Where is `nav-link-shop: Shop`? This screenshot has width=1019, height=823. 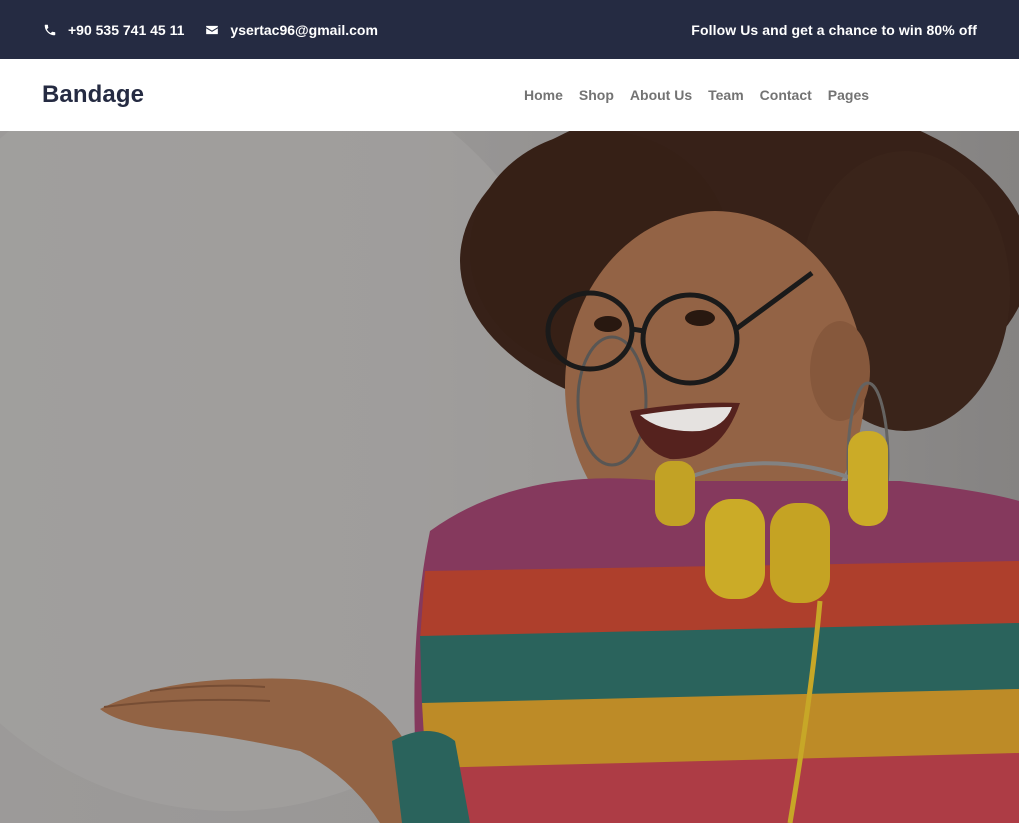
nav-link-shop: Shop is located at coordinates (596, 95).